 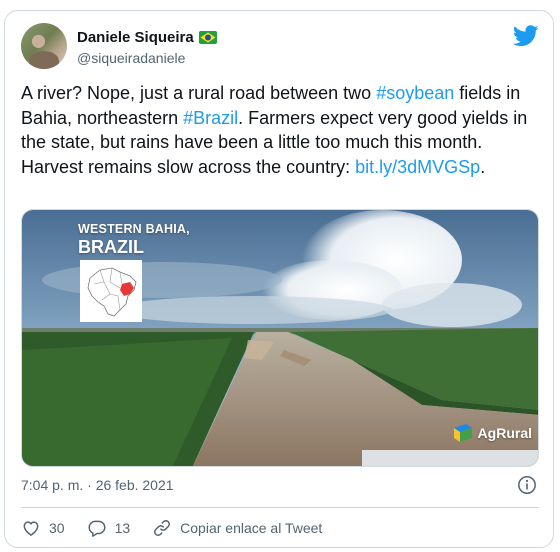 I want to click on info-icon, so click(x=527, y=485).